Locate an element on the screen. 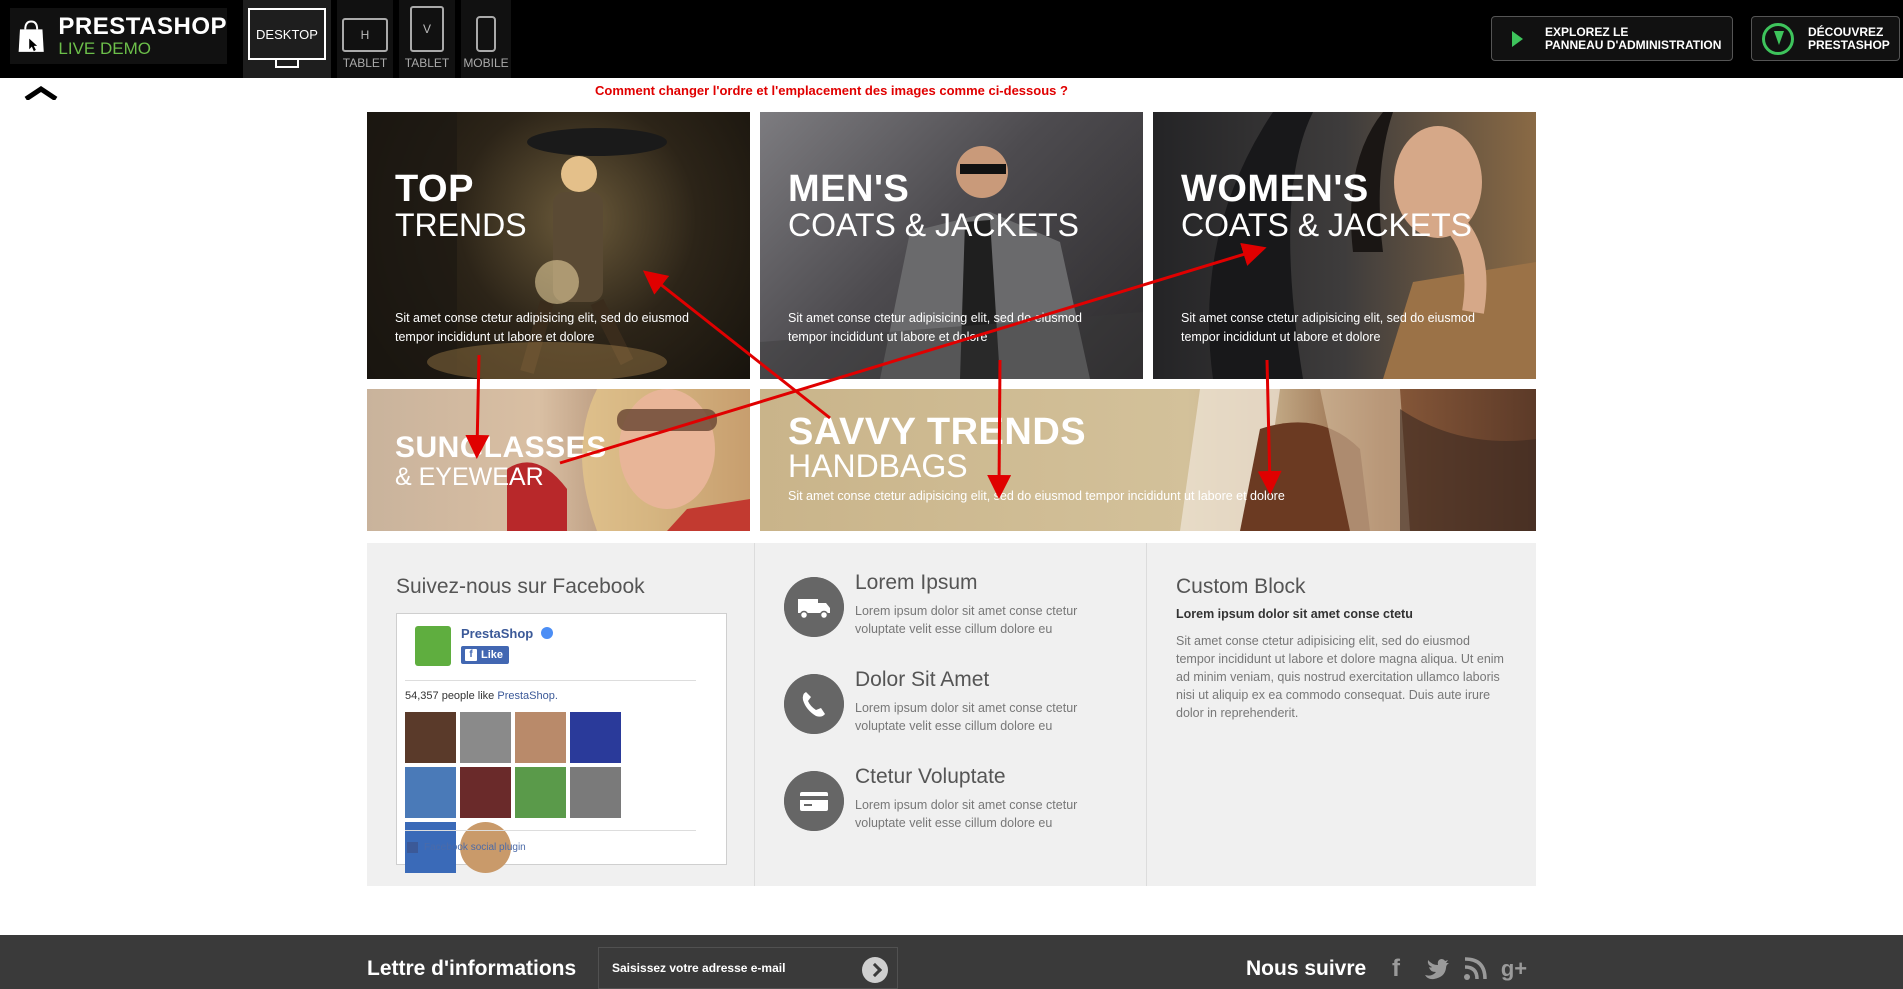  facebook-plugin-label: Facebook social plugin is located at coordinates (466, 847).